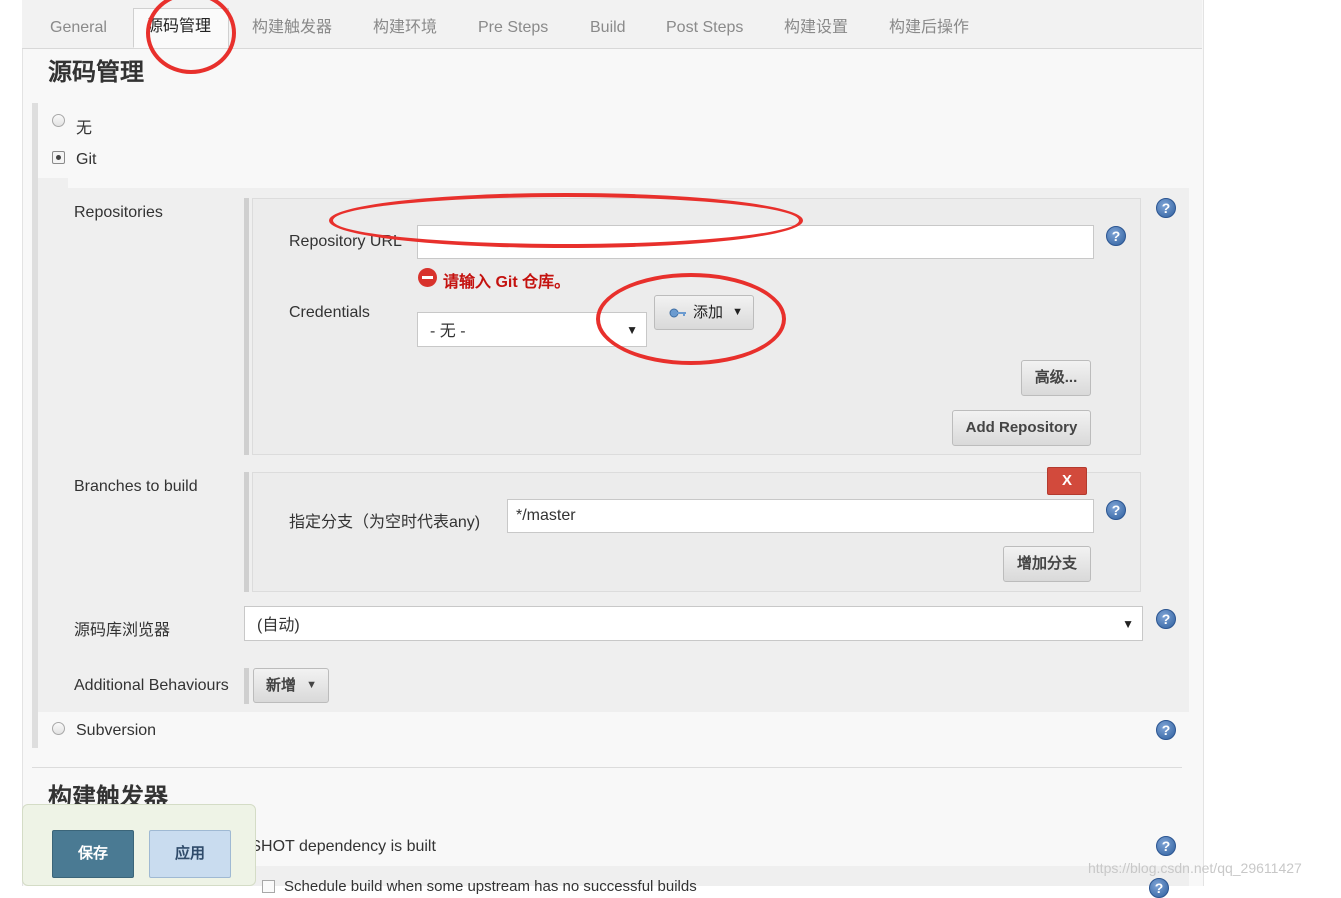 Image resolution: width=1341 pixels, height=898 pixels. I want to click on credentials-dropdown-icon: ▼, so click(632, 330).